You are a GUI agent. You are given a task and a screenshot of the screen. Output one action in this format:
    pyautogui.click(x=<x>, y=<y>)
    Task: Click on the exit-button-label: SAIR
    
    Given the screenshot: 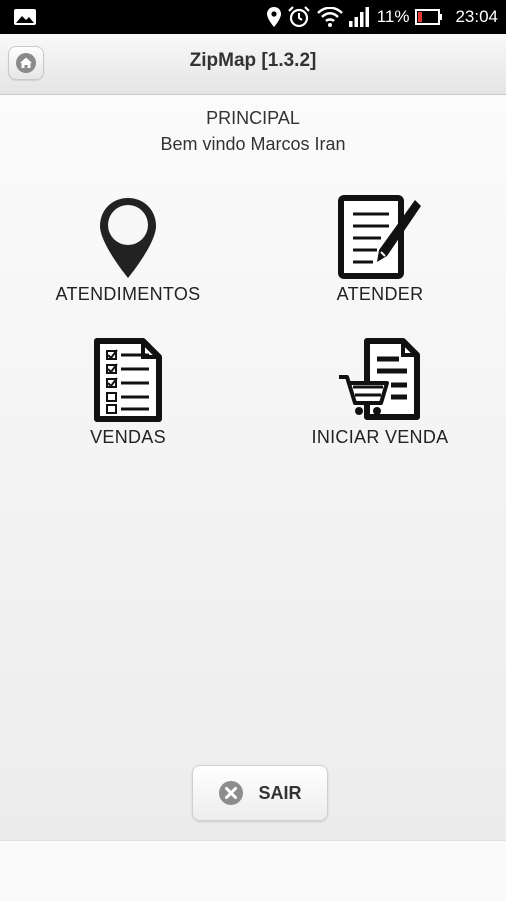 What is the action you would take?
    pyautogui.click(x=280, y=792)
    